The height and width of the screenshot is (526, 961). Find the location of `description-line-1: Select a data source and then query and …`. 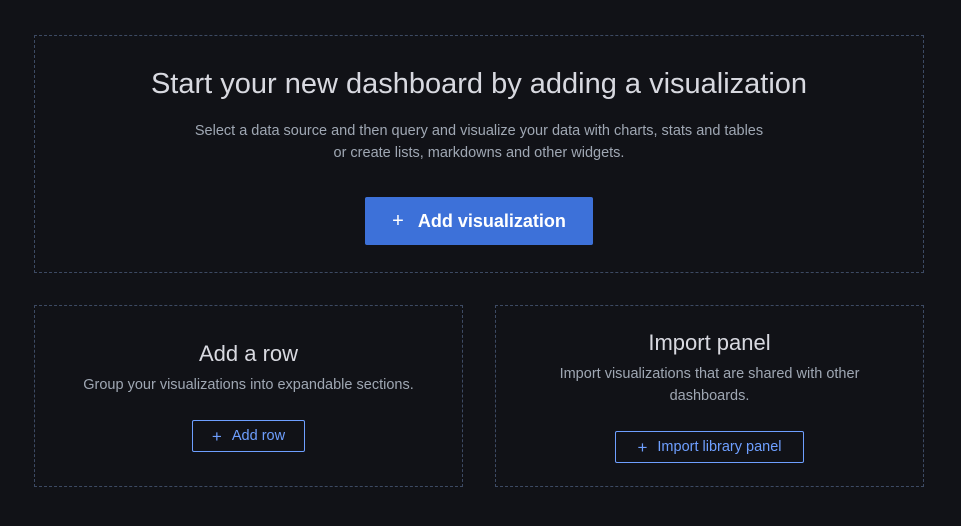

description-line-1: Select a data source and then query and … is located at coordinates (479, 131).